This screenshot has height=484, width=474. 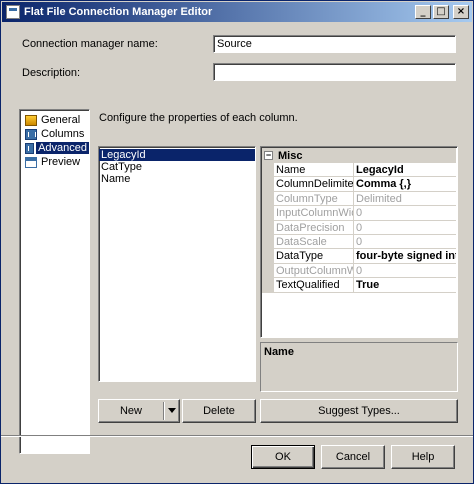 I want to click on property-name: ColumnType, so click(x=314, y=199).